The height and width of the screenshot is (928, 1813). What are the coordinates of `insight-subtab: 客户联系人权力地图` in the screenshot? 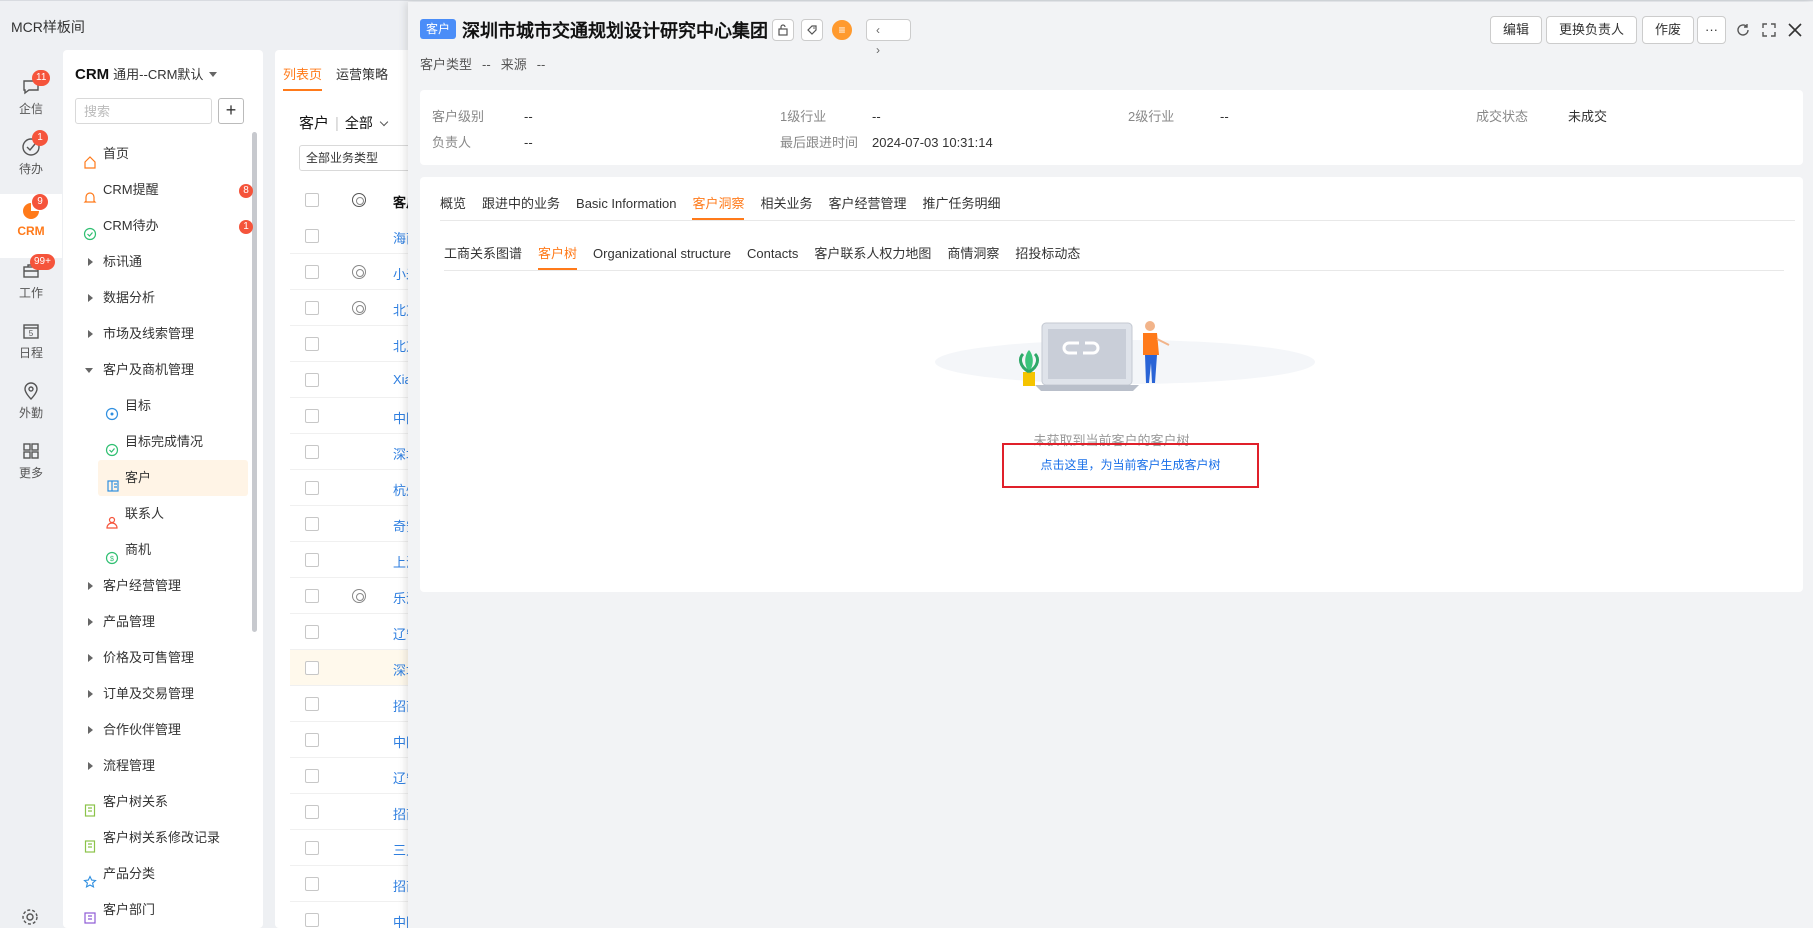 It's located at (872, 255).